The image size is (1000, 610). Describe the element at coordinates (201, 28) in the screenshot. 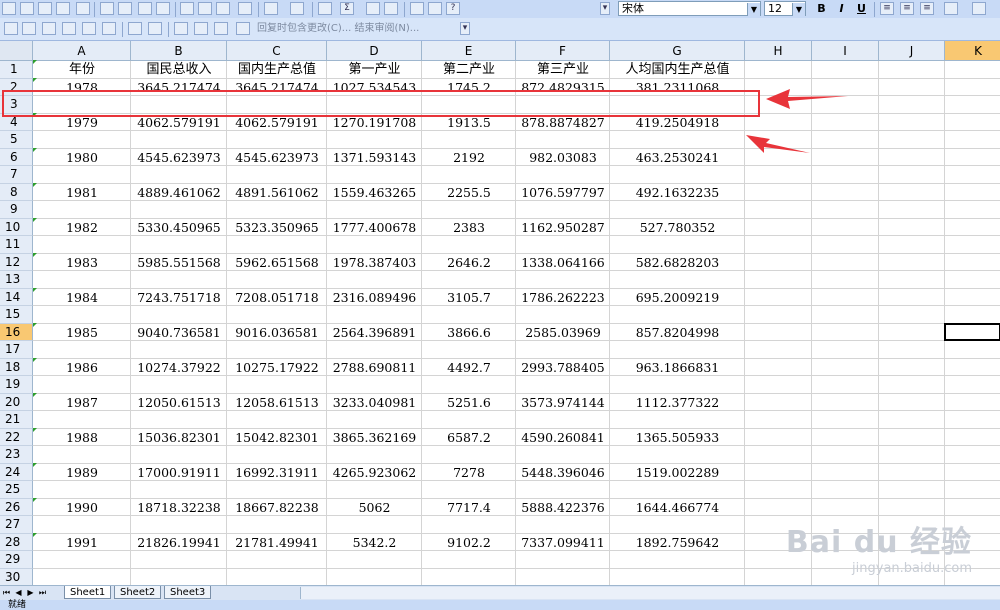

I see `share-icon` at that location.